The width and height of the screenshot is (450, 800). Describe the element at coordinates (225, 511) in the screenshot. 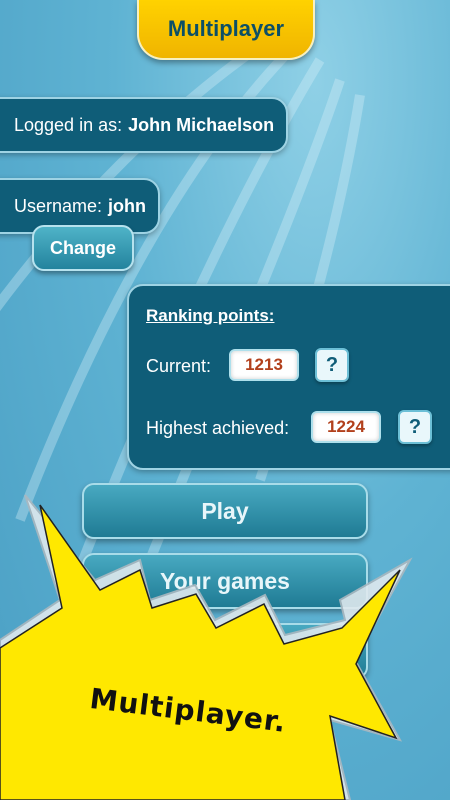

I see `play-button: Play` at that location.